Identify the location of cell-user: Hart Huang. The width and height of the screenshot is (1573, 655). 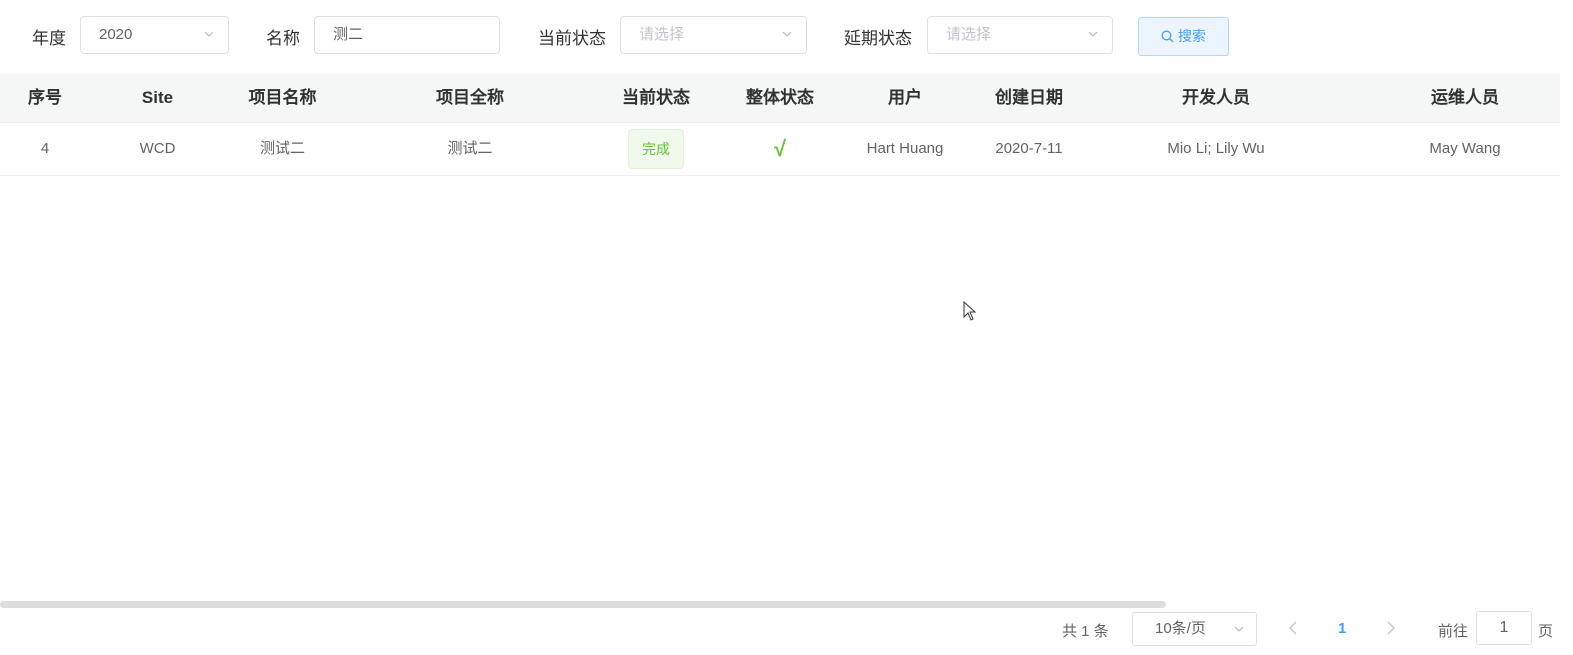
(905, 148).